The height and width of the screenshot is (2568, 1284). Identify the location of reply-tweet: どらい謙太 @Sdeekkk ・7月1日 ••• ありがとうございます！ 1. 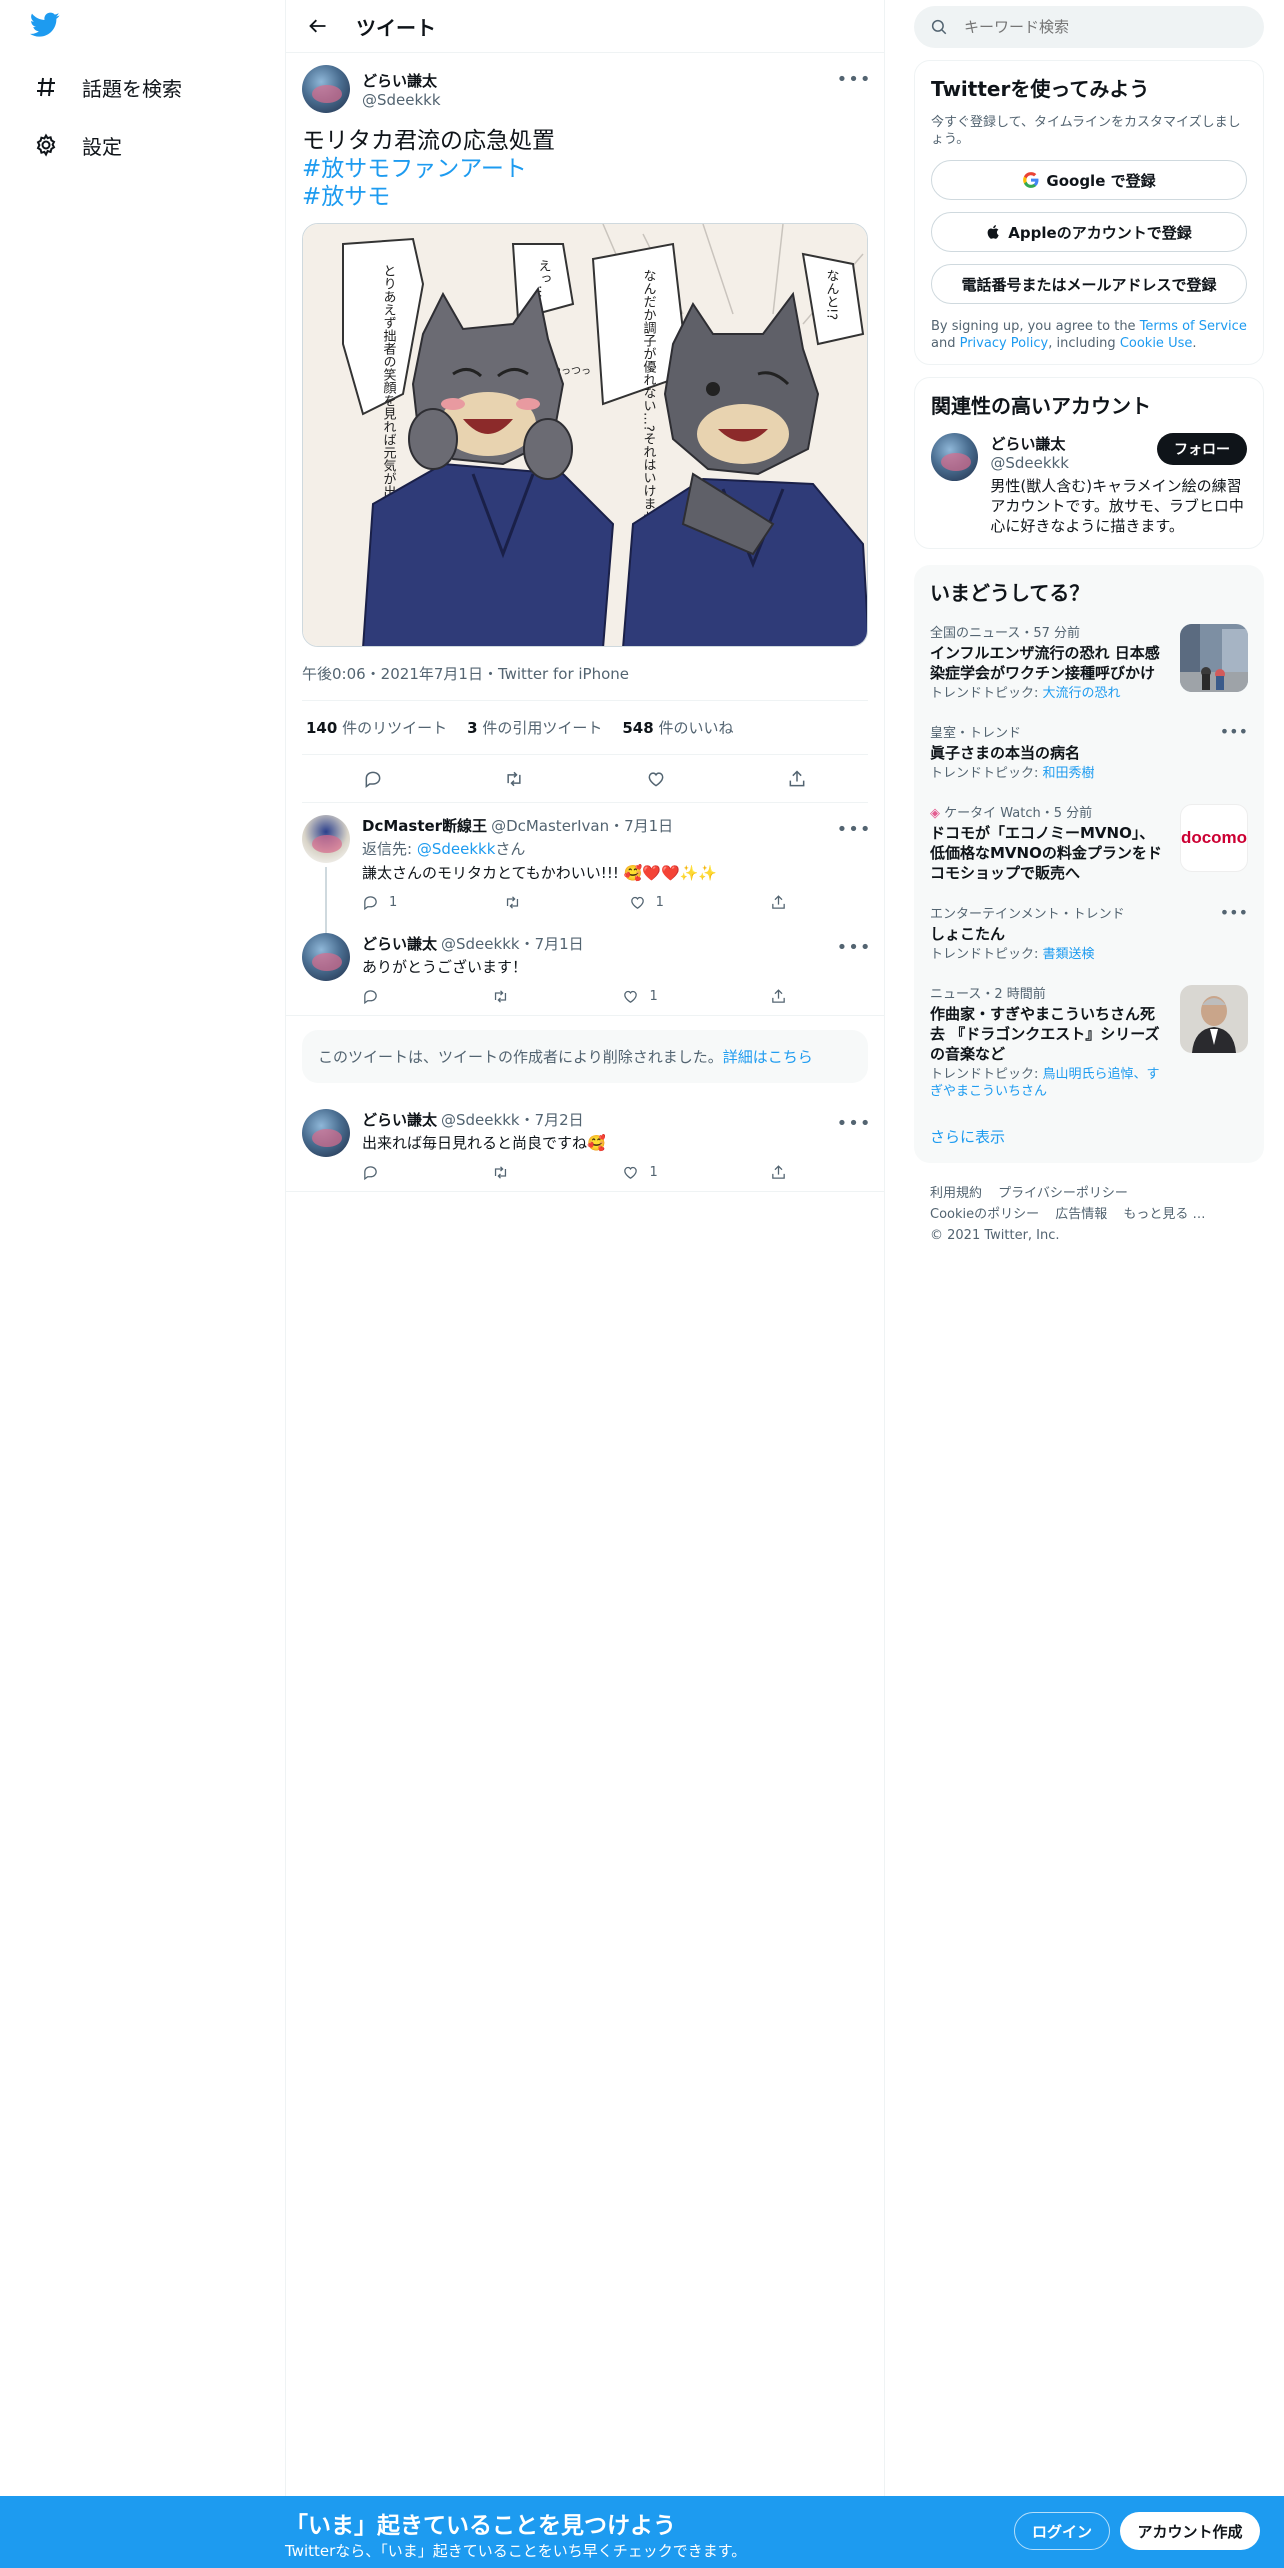
(585, 968).